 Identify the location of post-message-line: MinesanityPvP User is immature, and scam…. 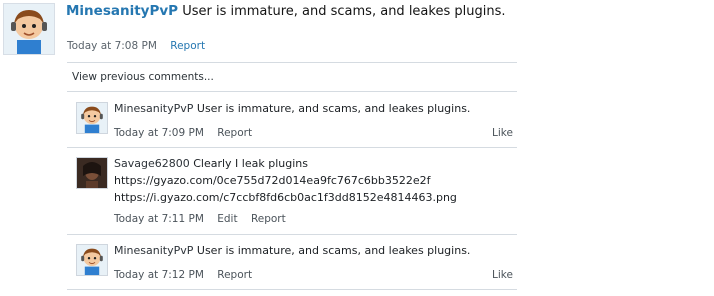
(285, 11).